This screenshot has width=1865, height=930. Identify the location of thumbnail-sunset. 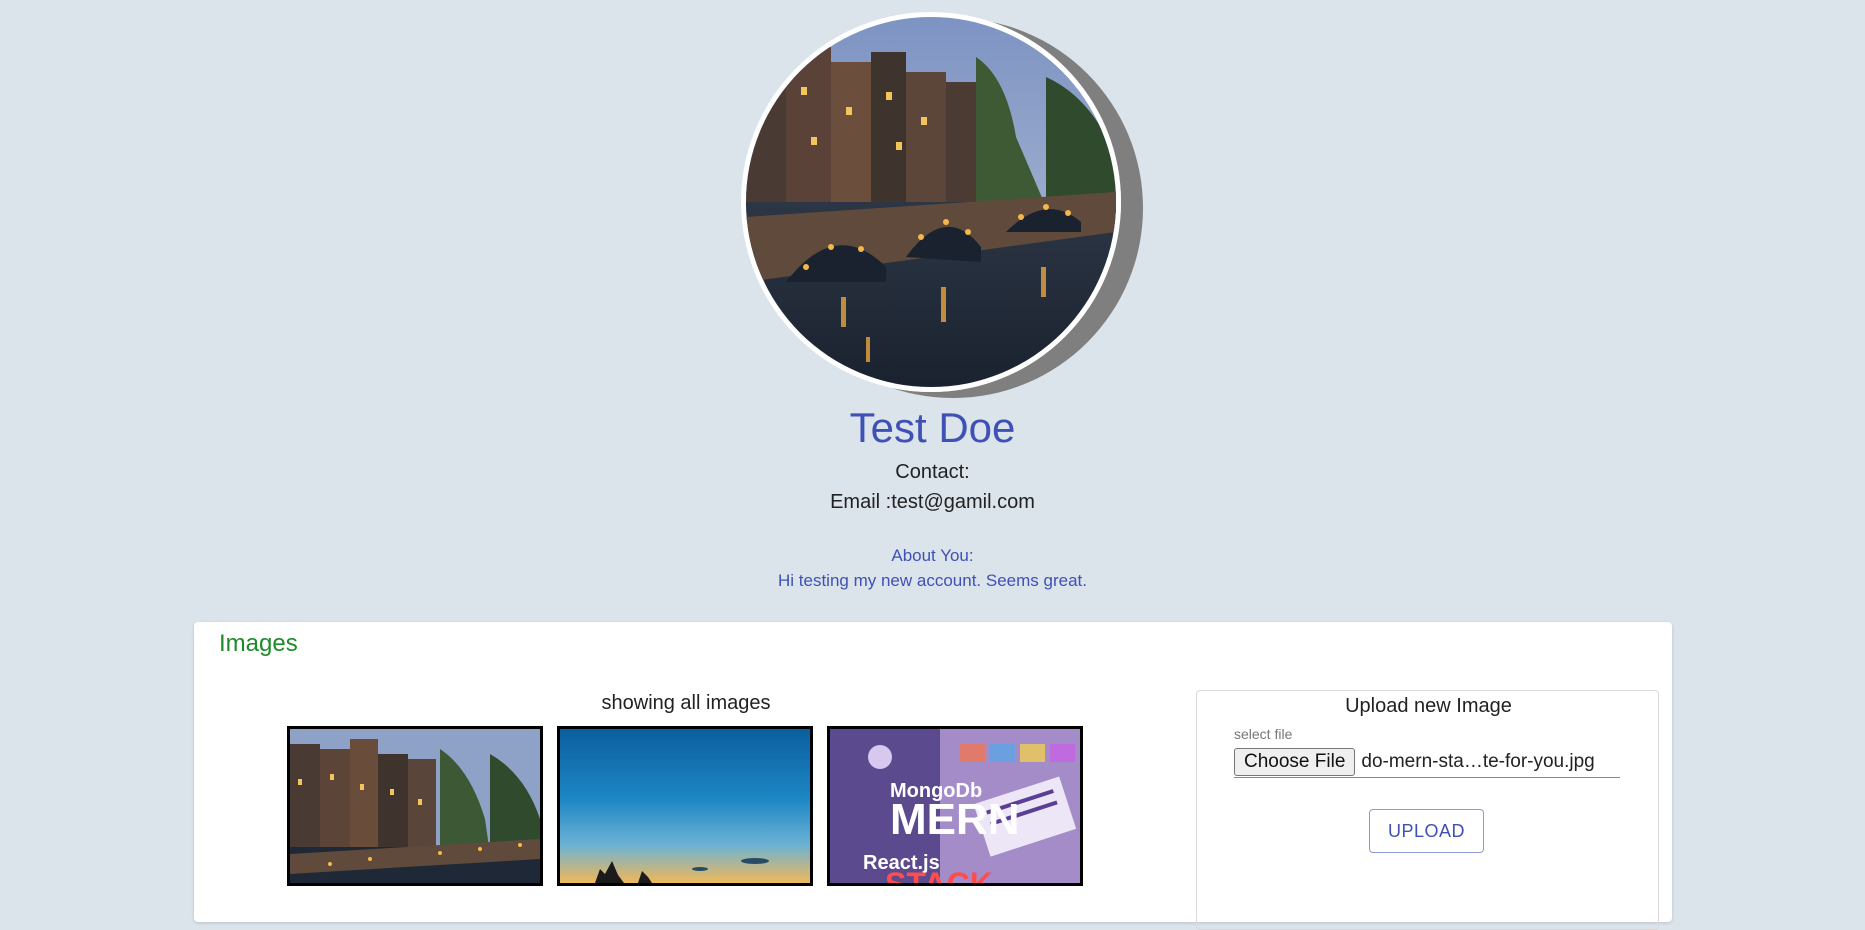
(685, 806).